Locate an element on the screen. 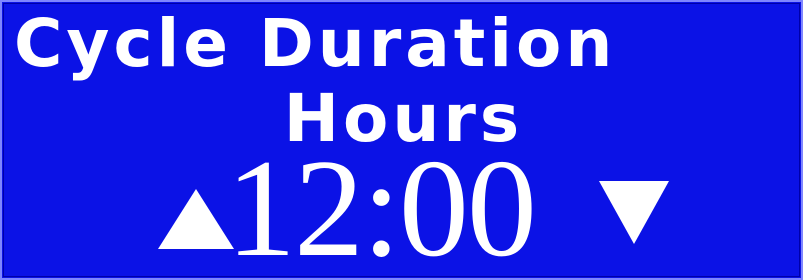 The height and width of the screenshot is (280, 803). arrow-down-icon is located at coordinates (634, 212).